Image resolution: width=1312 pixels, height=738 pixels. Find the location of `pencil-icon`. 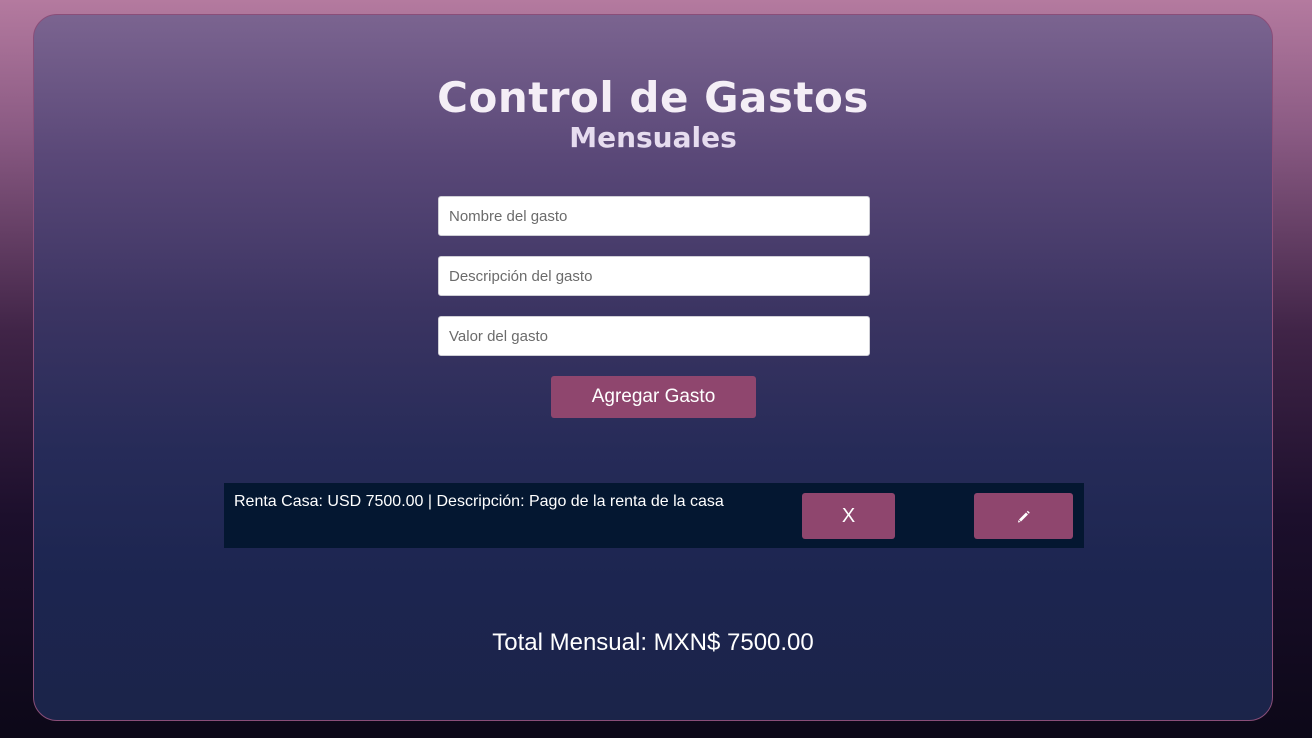

pencil-icon is located at coordinates (1023, 516).